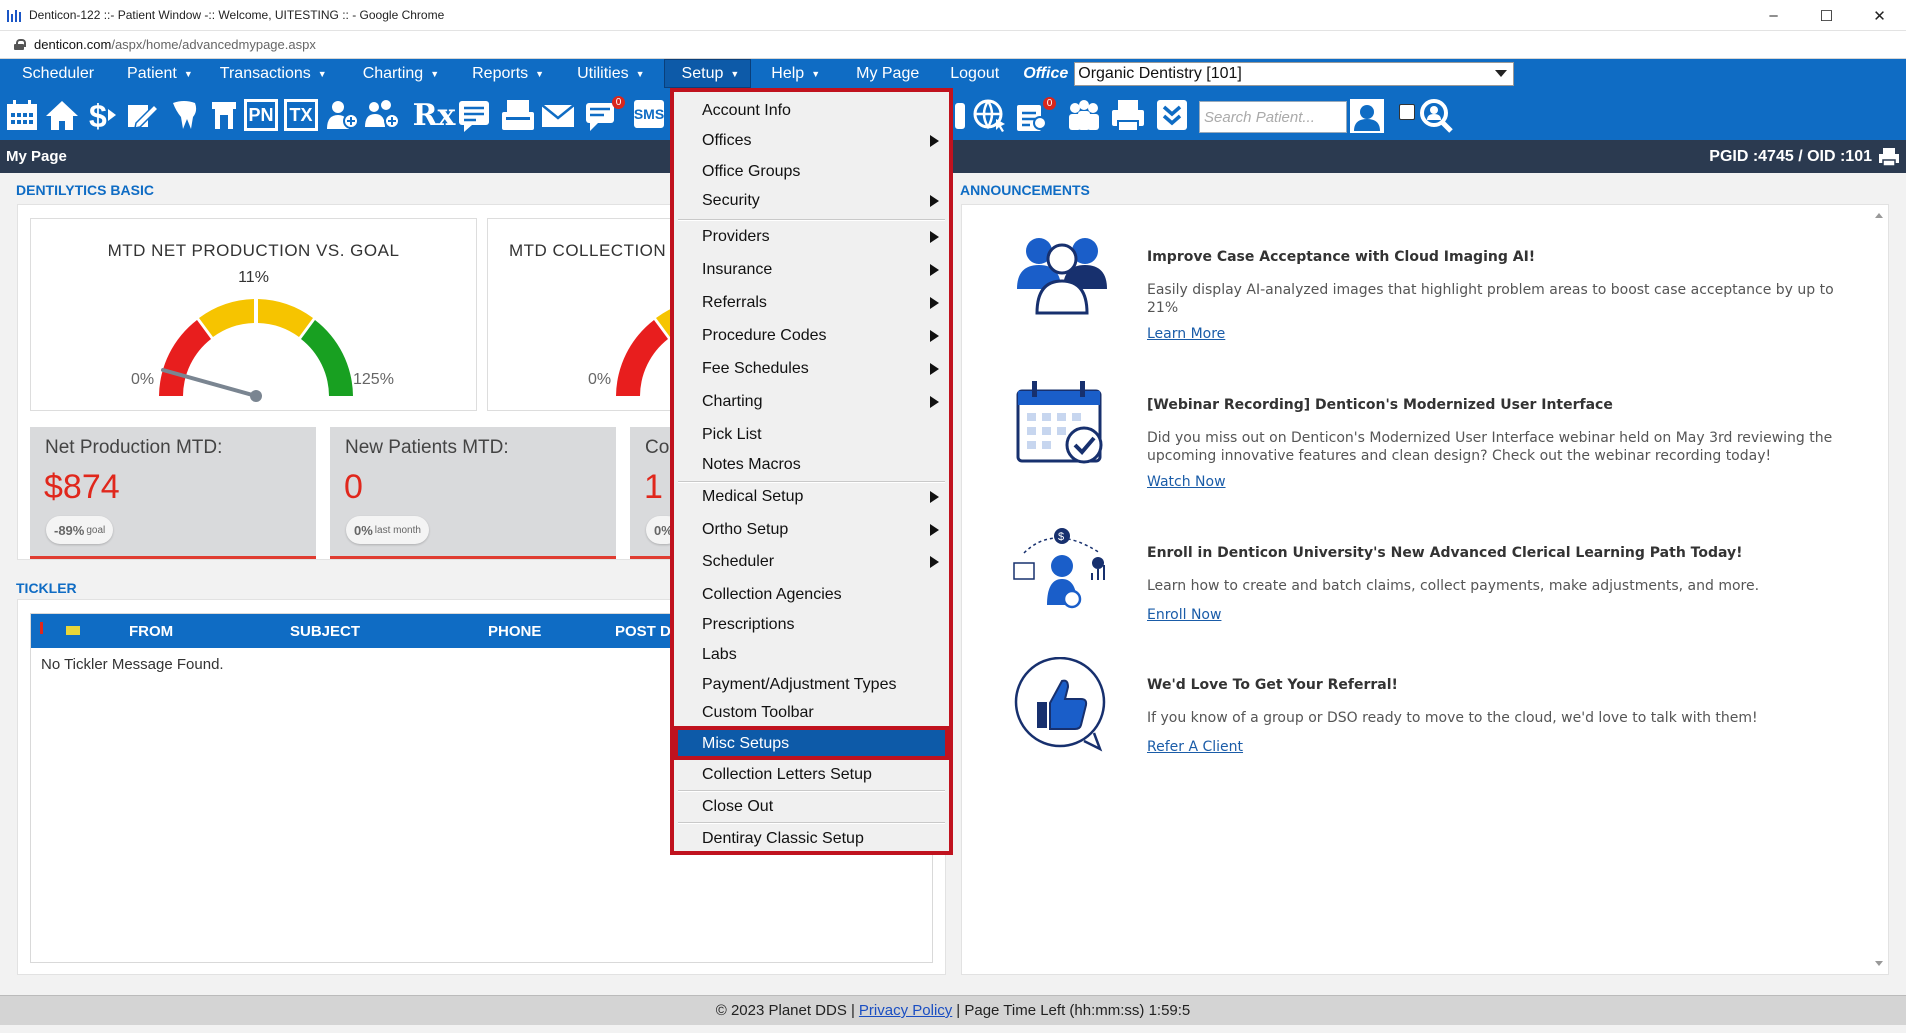 This screenshot has width=1906, height=1033. Describe the element at coordinates (62, 115) in the screenshot. I see `home-icon` at that location.